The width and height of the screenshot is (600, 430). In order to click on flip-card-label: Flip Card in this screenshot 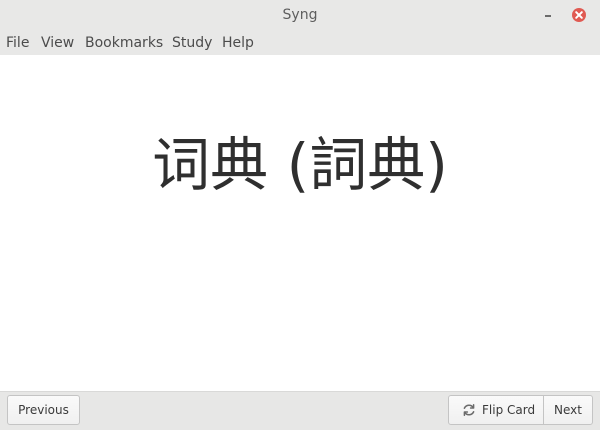, I will do `click(509, 410)`.